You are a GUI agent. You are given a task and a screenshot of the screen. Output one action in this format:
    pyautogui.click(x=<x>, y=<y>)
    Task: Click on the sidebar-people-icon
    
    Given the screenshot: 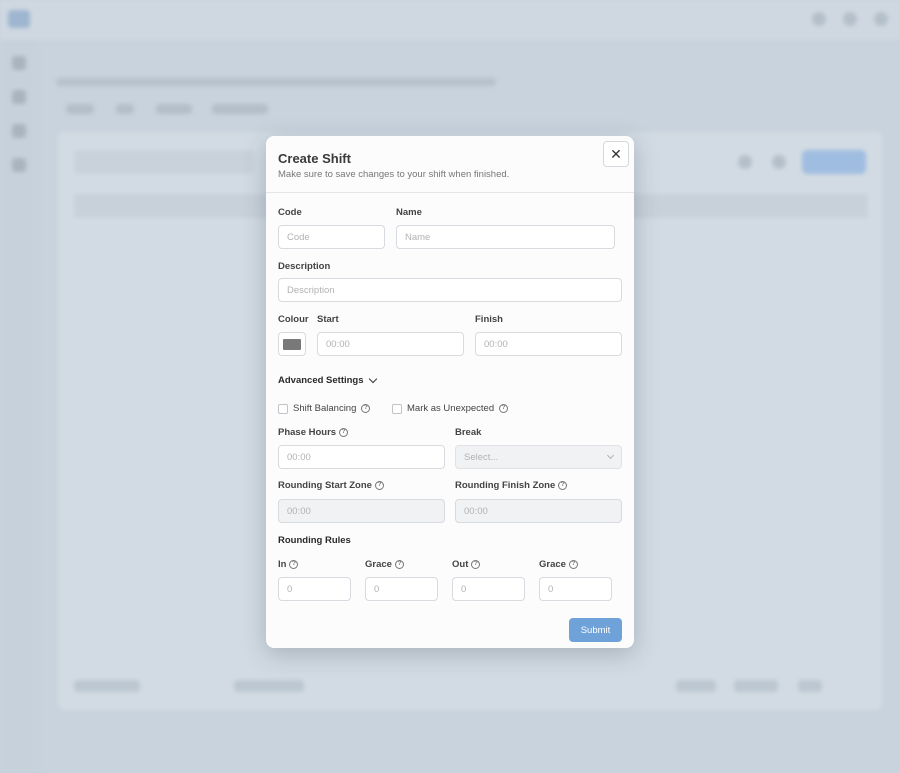 What is the action you would take?
    pyautogui.click(x=19, y=131)
    